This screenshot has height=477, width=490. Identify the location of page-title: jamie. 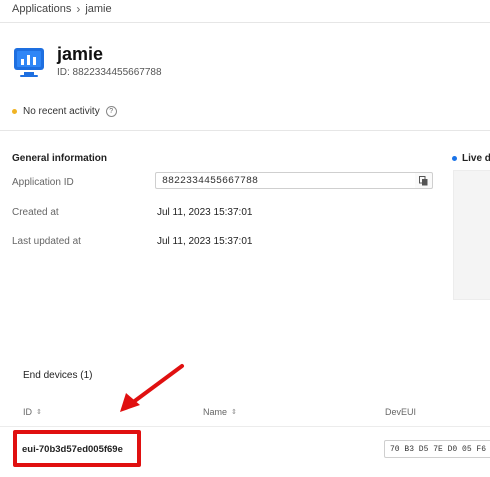
(80, 54).